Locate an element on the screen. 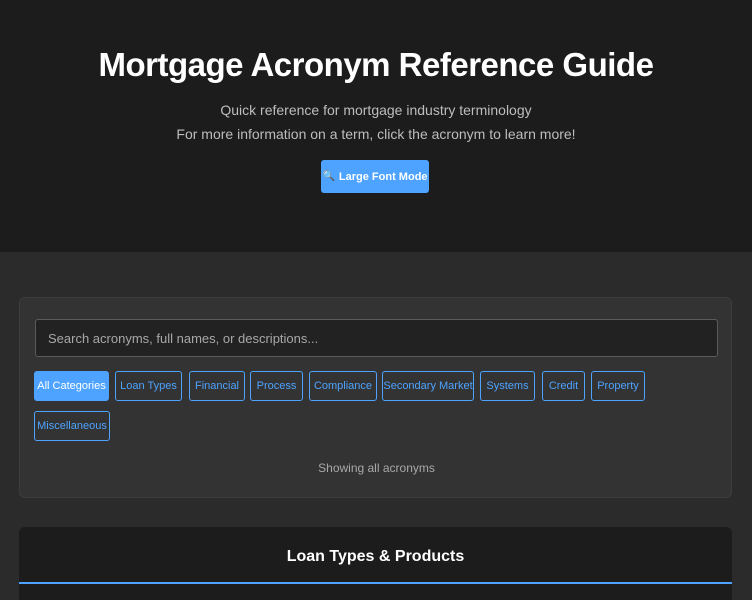 This screenshot has height=600, width=752. large-font-mode-button: 🔍 Large Font Mode is located at coordinates (375, 176).